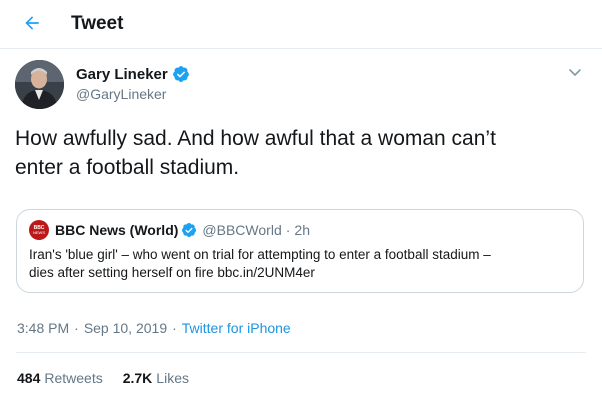 The image size is (602, 406). I want to click on author-handle: @GaryLineker, so click(133, 94).